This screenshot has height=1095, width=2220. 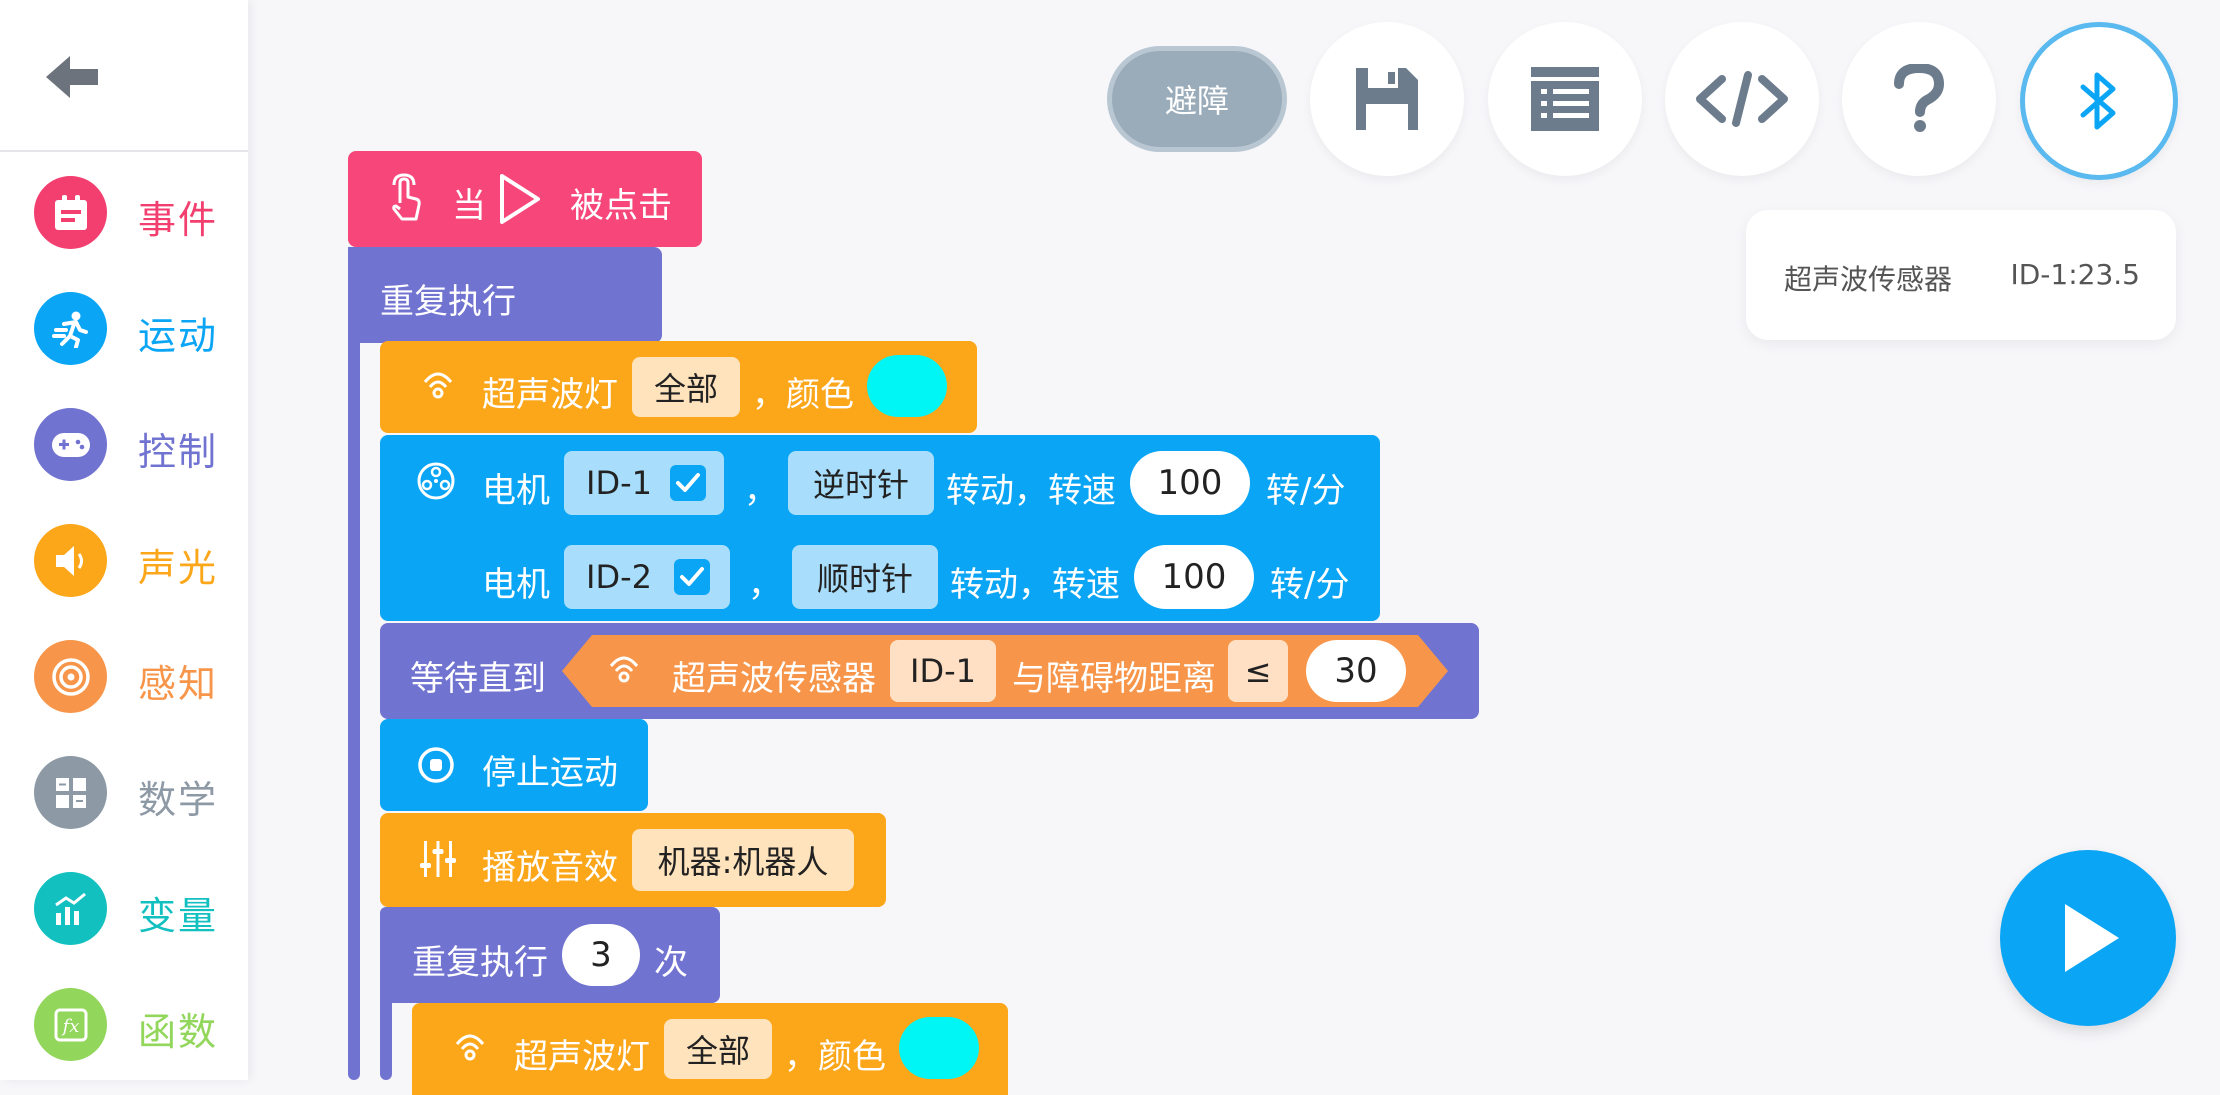 What do you see at coordinates (124, 676) in the screenshot?
I see `category-sensing: 感知` at bounding box center [124, 676].